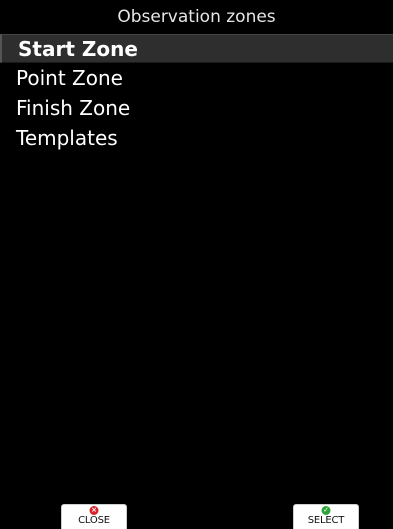 The width and height of the screenshot is (393, 529). I want to click on menu-item-point-zone: Point Zone, so click(196, 78).